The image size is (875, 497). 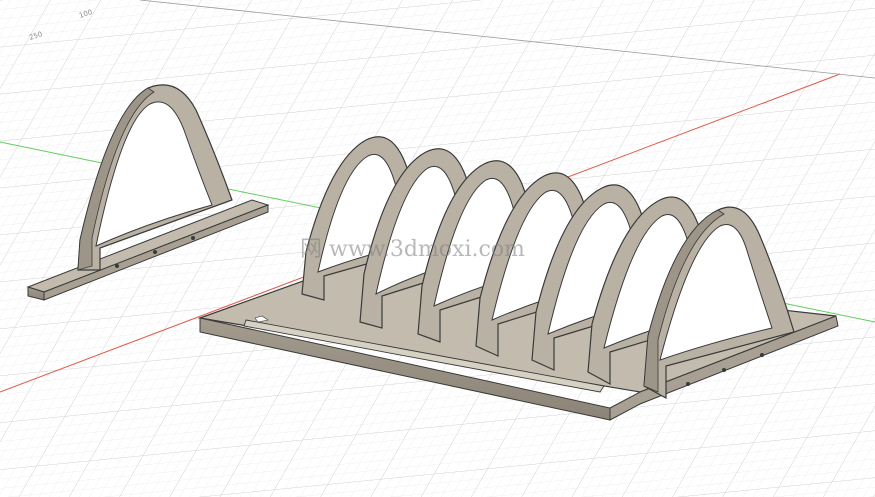 I want to click on watermark-text: 网 www.3dmoxi.com, so click(x=412, y=249).